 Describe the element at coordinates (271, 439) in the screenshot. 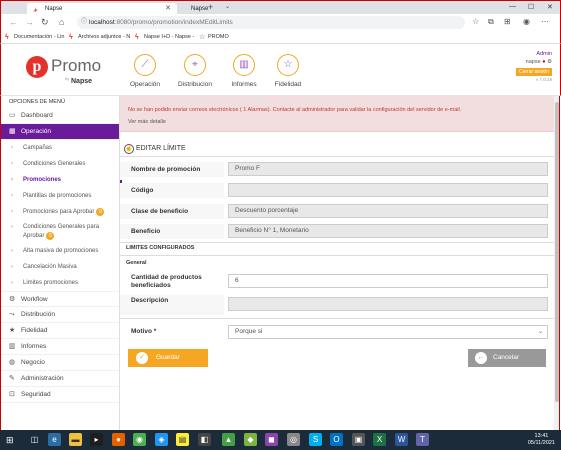

I see `app-icon: ◼` at that location.